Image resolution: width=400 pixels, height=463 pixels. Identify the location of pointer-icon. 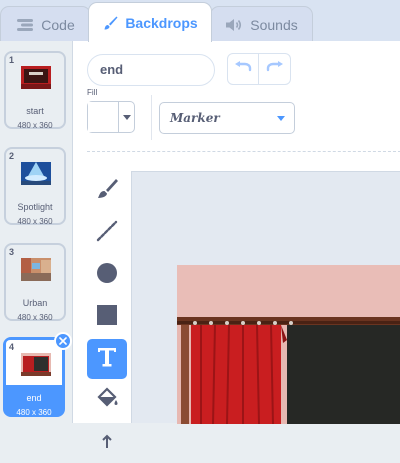
(107, 443).